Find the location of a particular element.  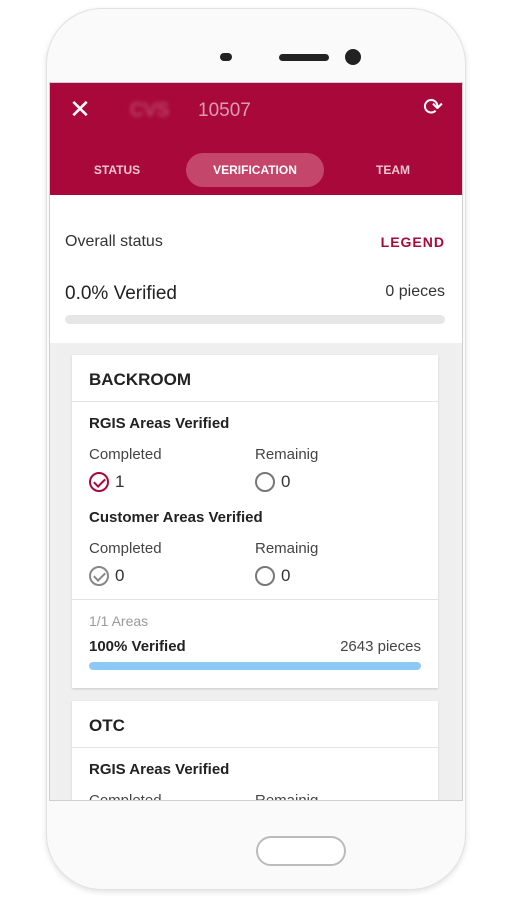

tab-status: STATUS is located at coordinates (117, 170).